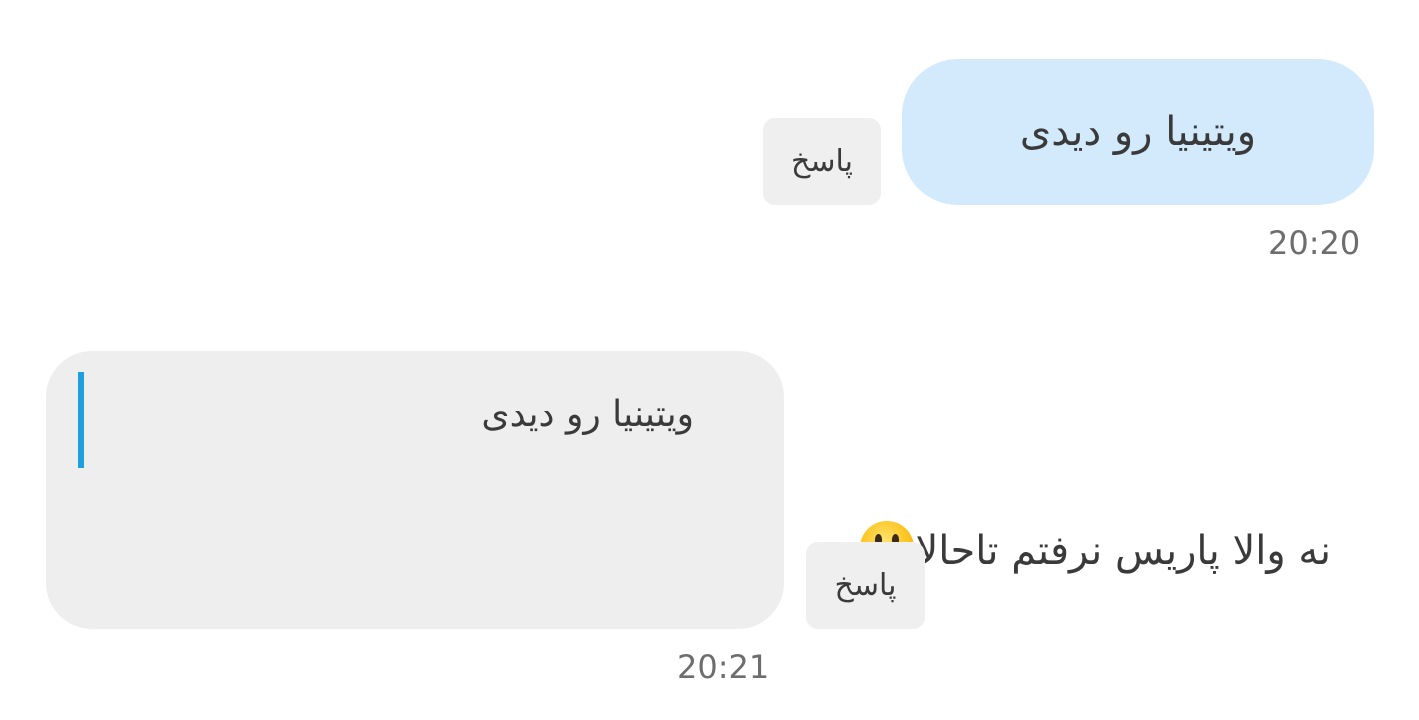 The image size is (1419, 720). I want to click on quoted-message-text: ویتینیا رو دیدی, so click(587, 414).